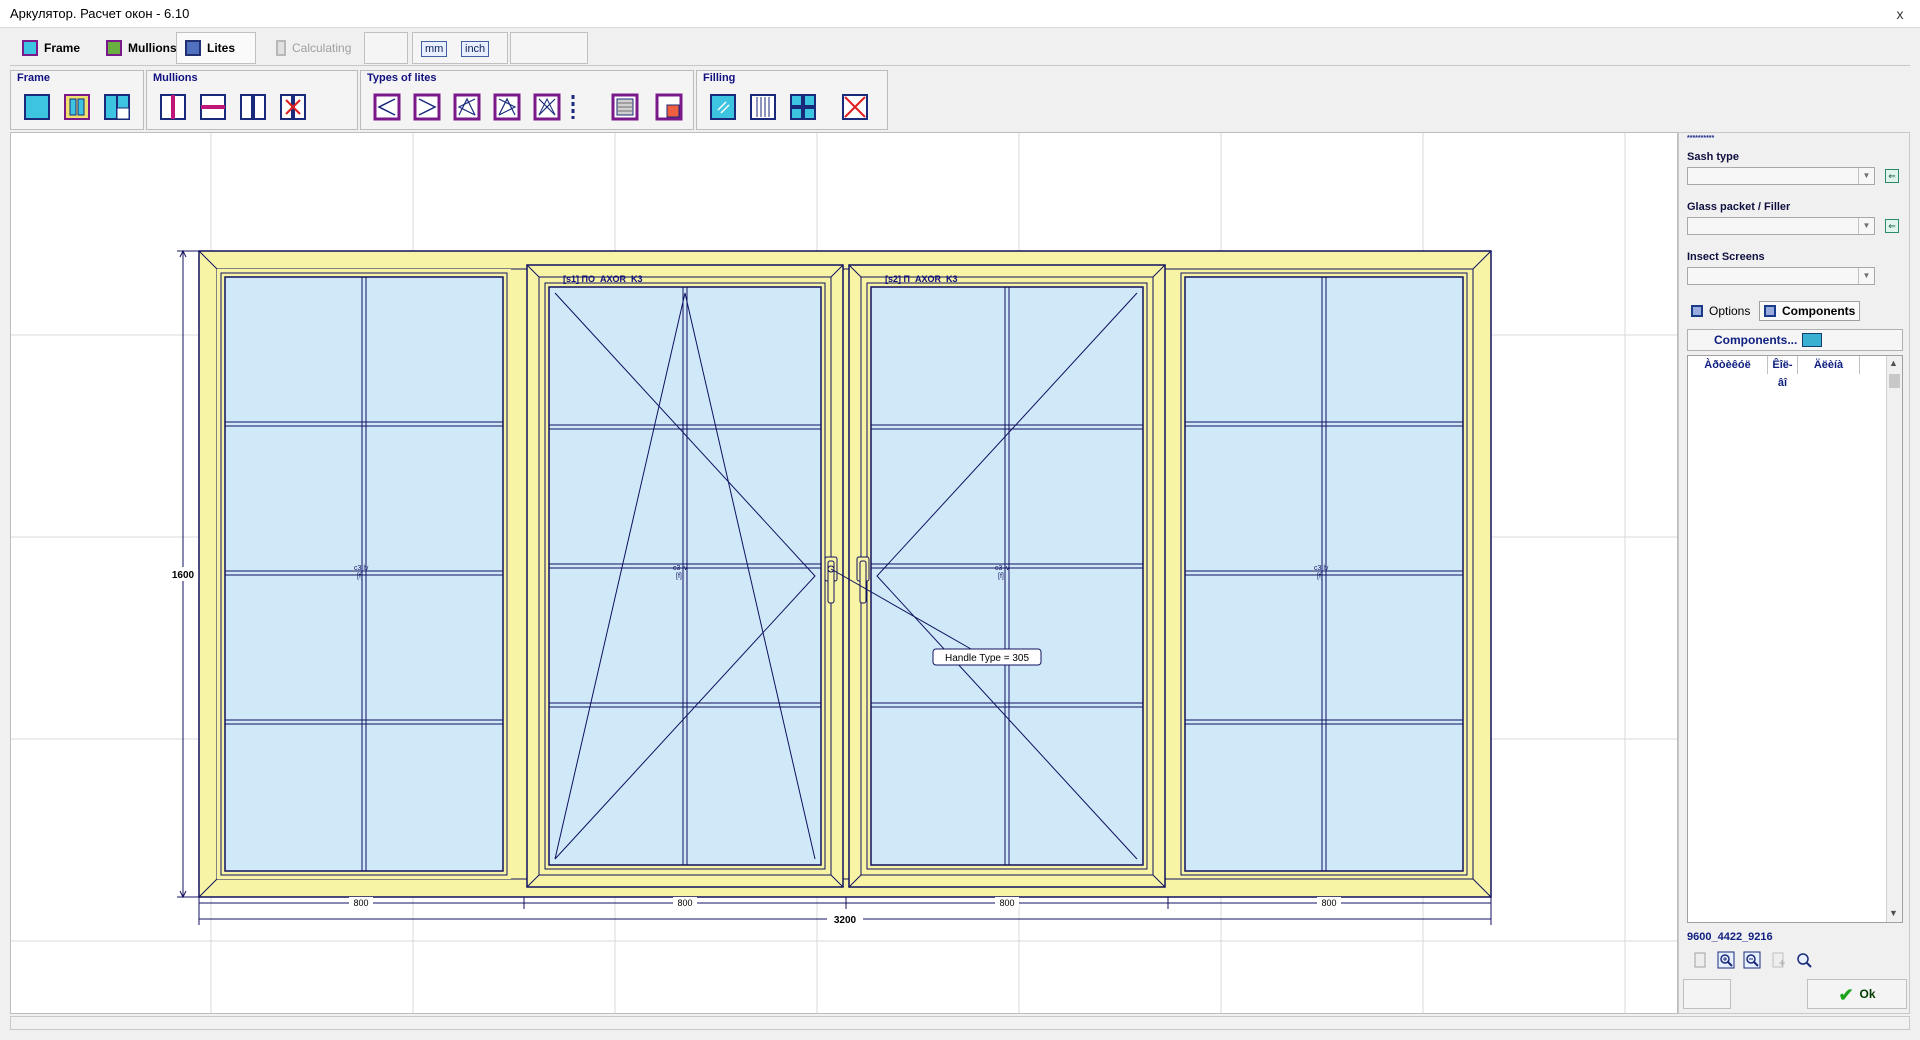  Describe the element at coordinates (1783, 372) in the screenshot. I see `grid-header-quantity: Êîë-âî` at that location.